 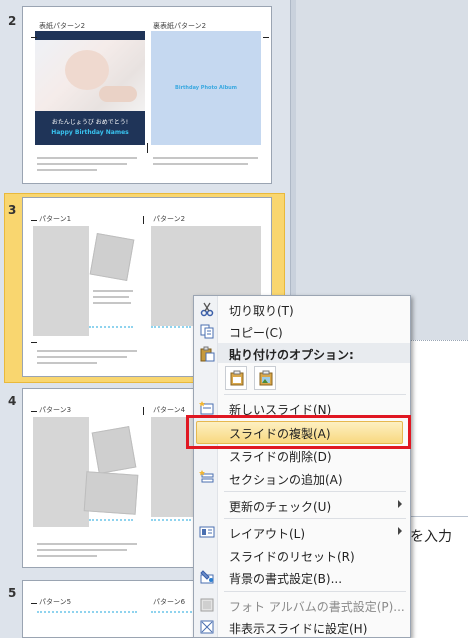 What do you see at coordinates (87, 70) in the screenshot?
I see `baby-head` at bounding box center [87, 70].